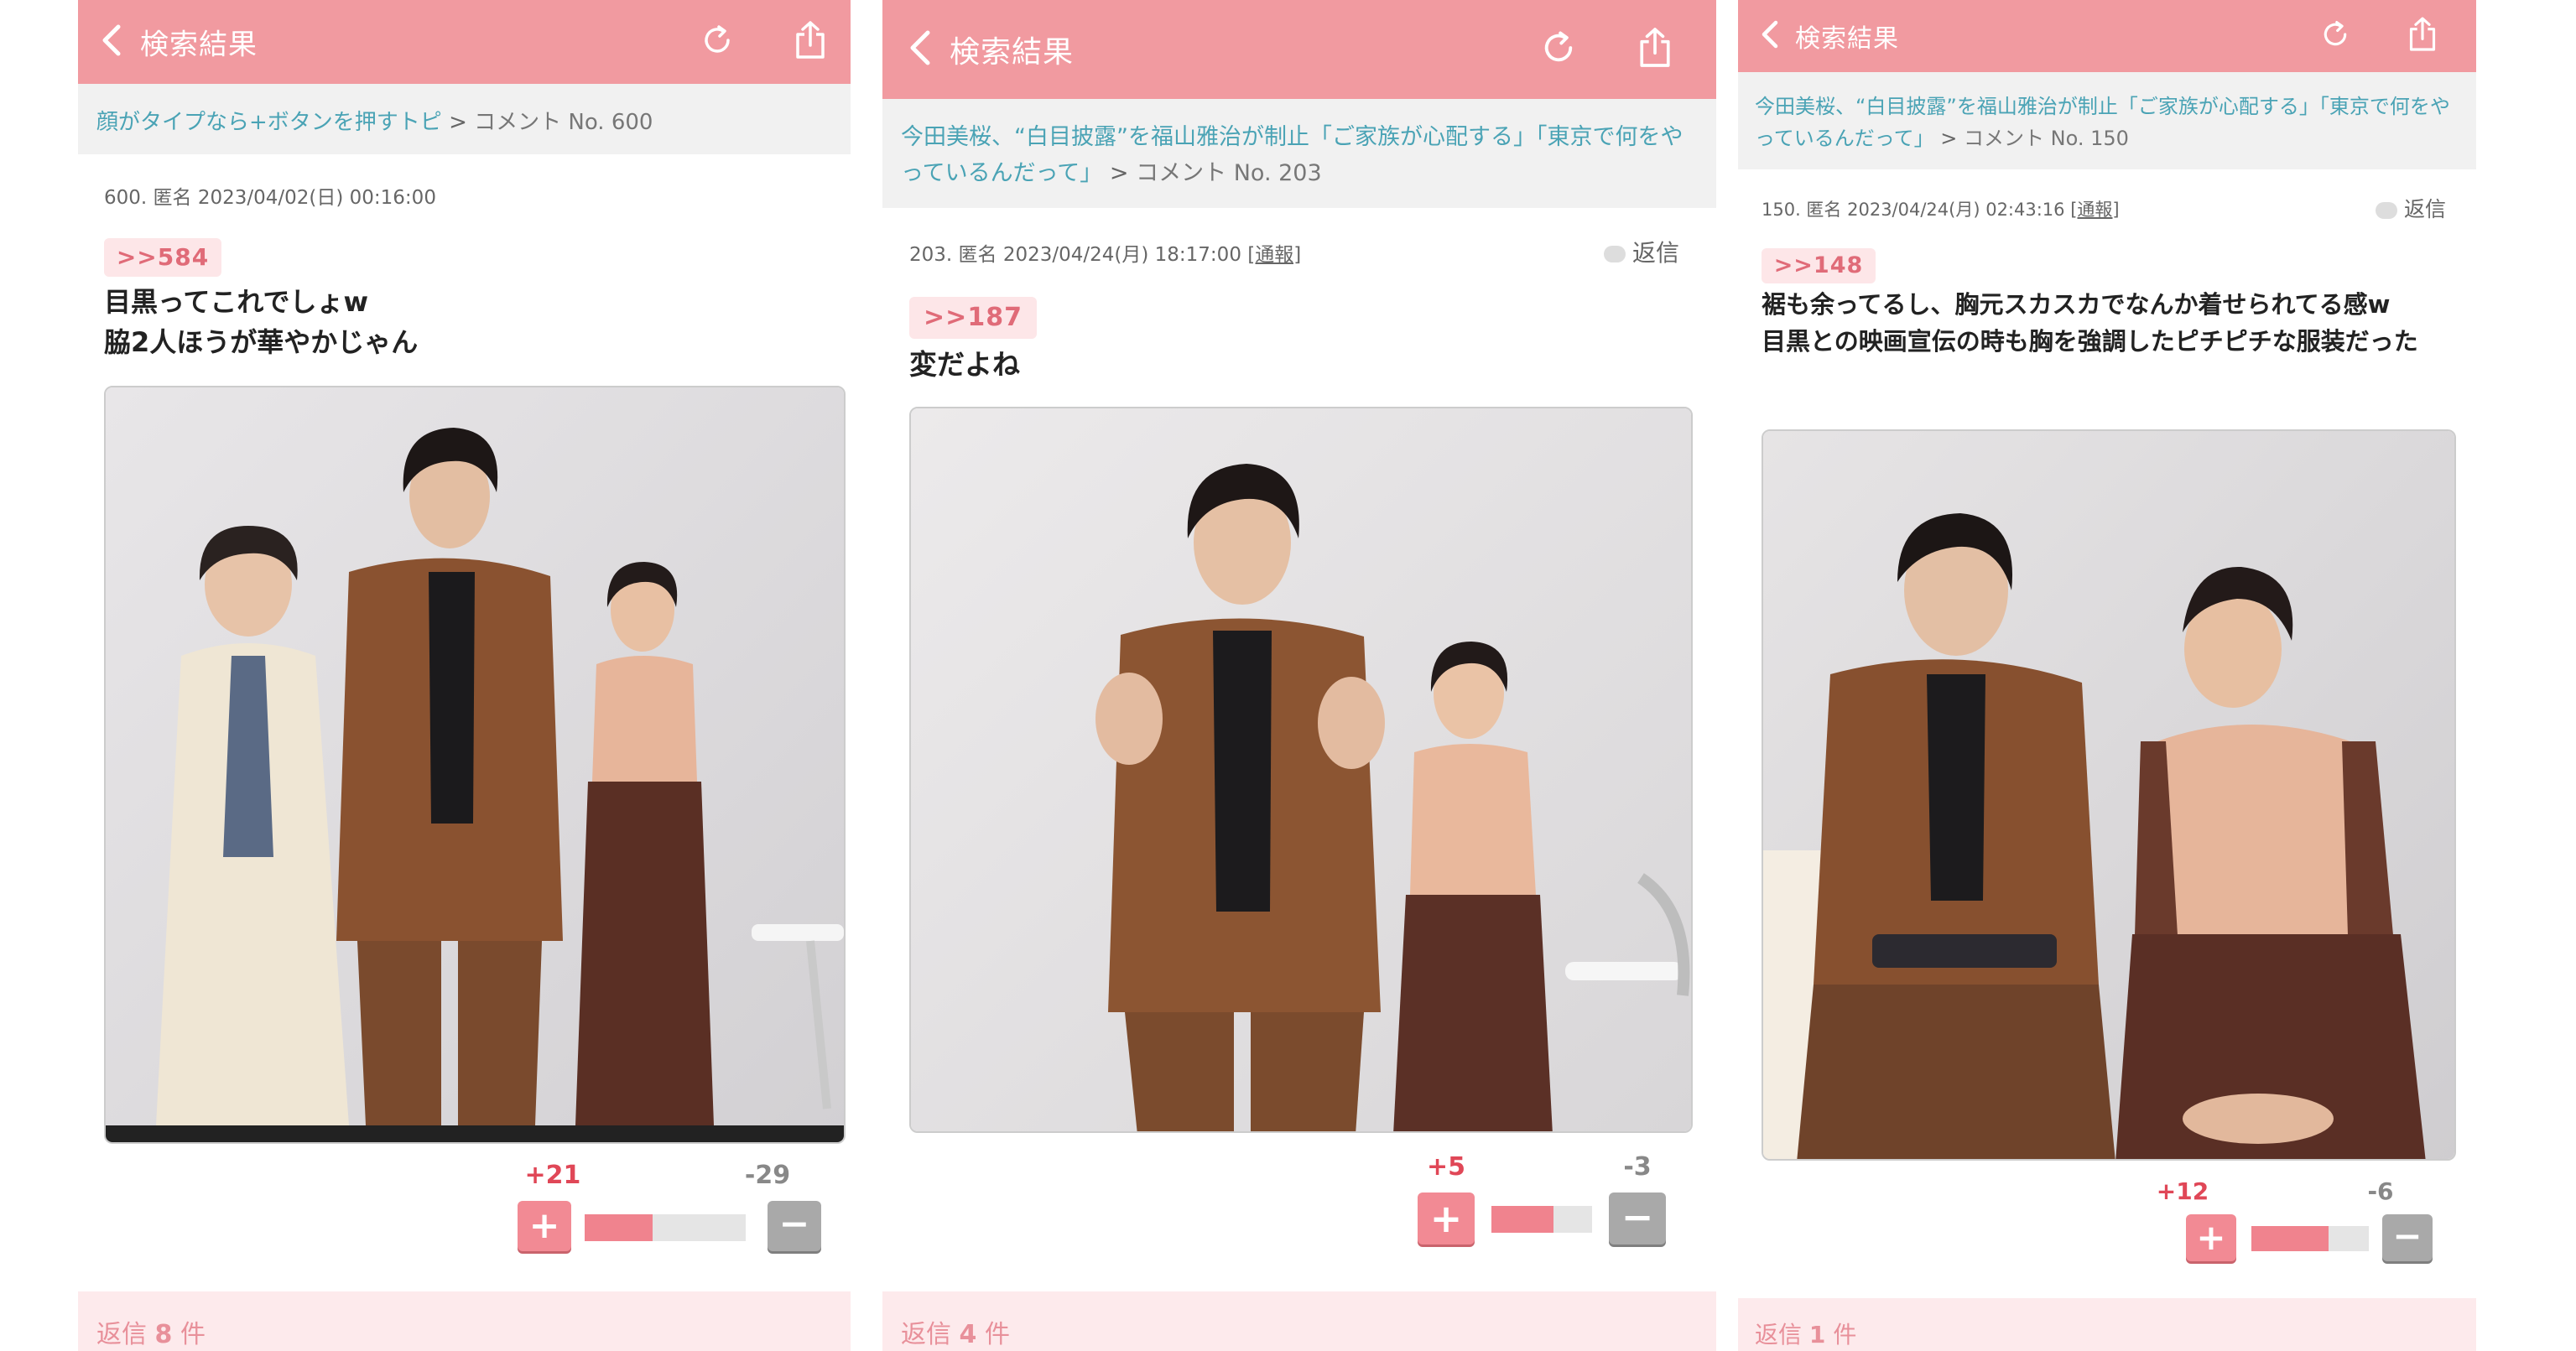 Image resolution: width=2576 pixels, height=1351 pixels. I want to click on comment-line-2: 目黒との映画宣伝の時も胸を強調したピチピチな服装だった, so click(2090, 341).